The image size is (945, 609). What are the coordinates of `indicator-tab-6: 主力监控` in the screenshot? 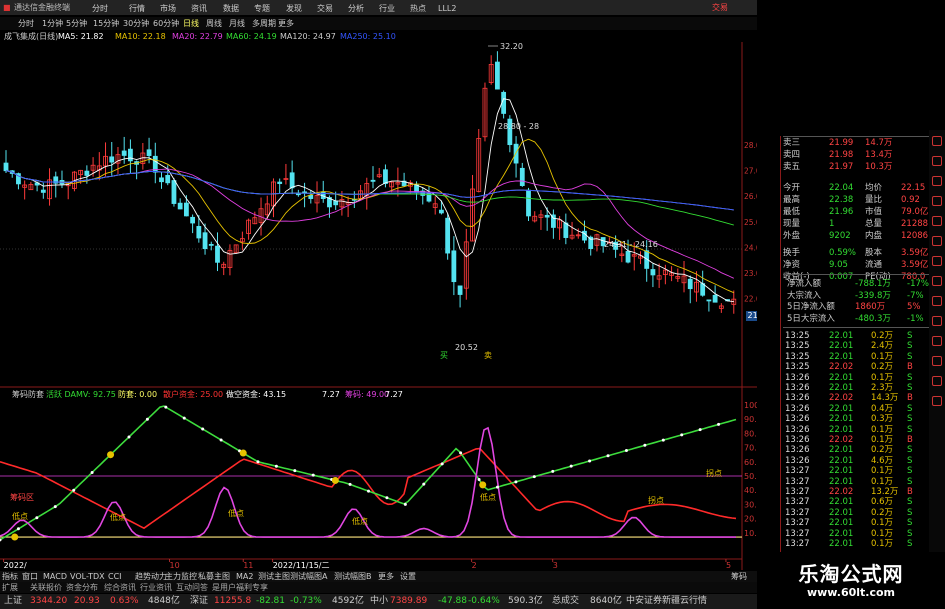 It's located at (181, 576).